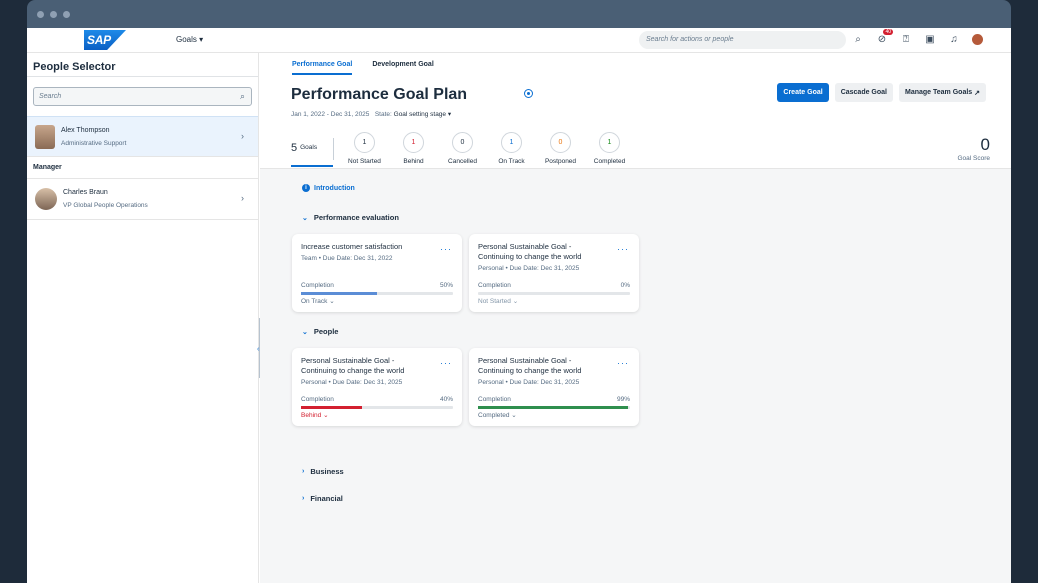  I want to click on group-people: ⌄ People, so click(320, 331).